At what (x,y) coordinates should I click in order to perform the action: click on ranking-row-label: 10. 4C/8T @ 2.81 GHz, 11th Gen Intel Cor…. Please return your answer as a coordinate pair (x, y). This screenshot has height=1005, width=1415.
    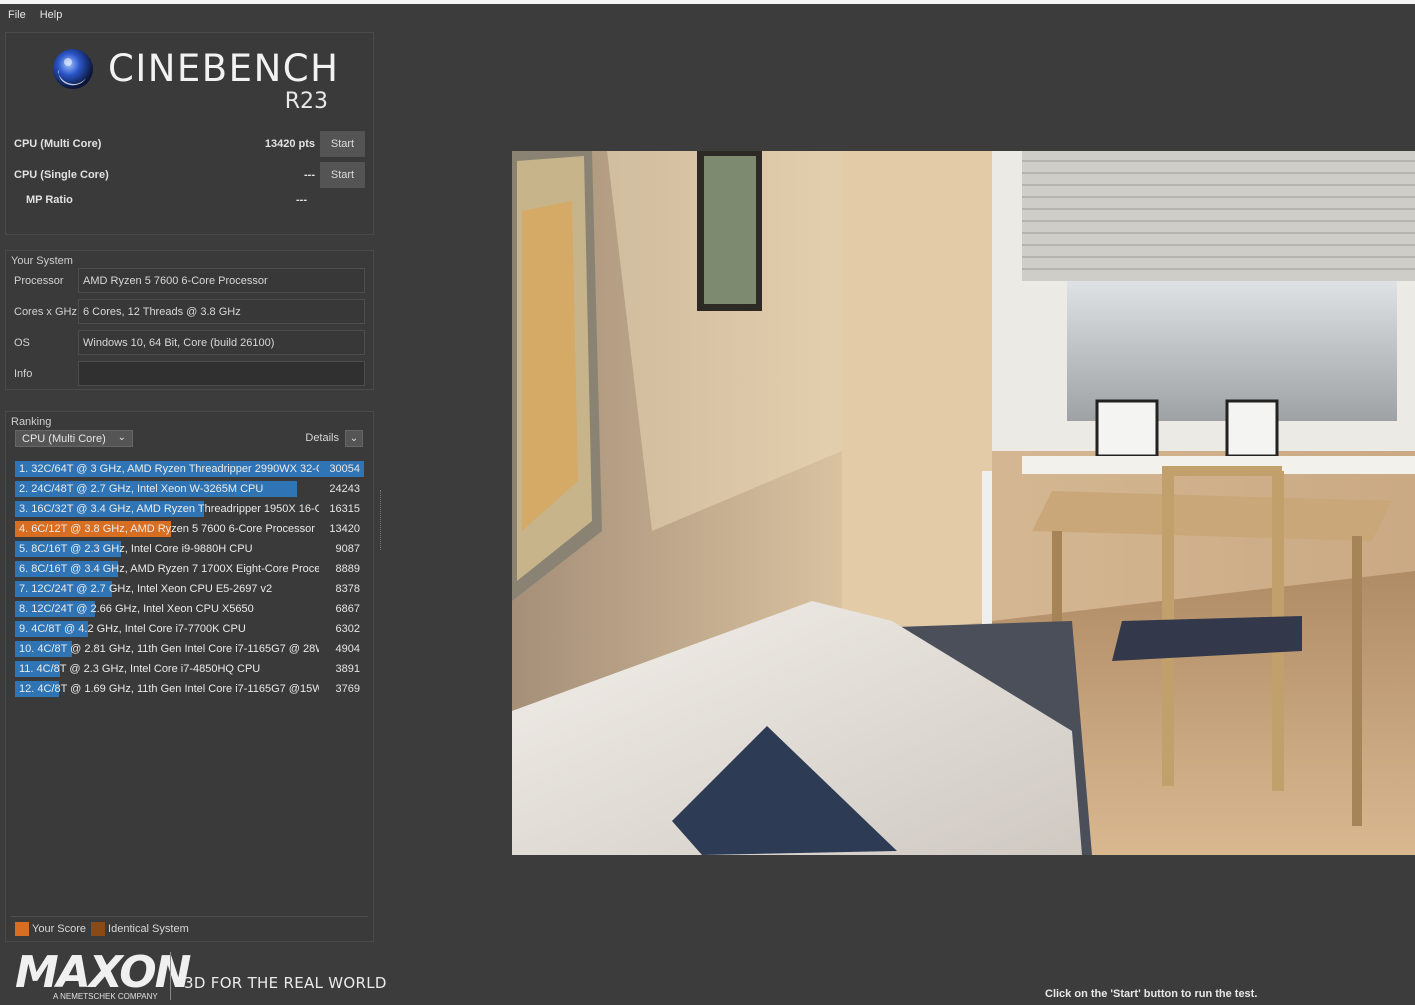
    Looking at the image, I should click on (169, 649).